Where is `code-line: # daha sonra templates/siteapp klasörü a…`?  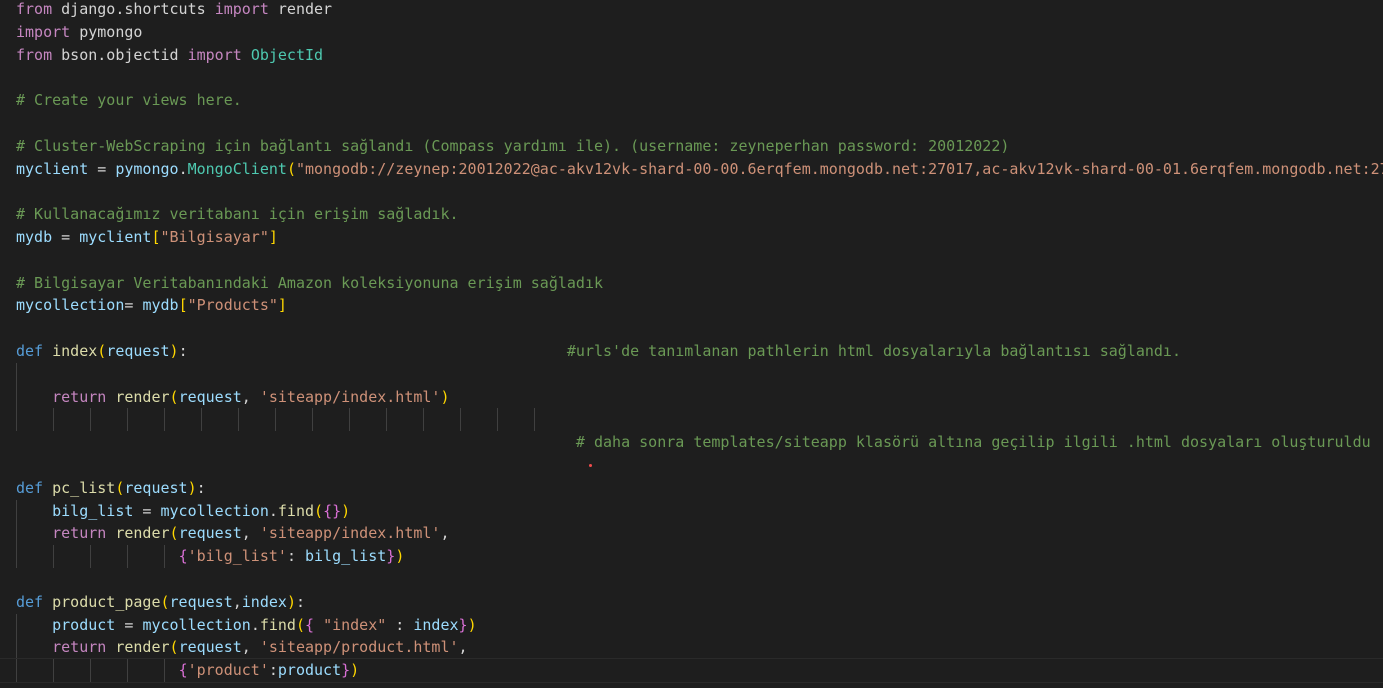 code-line: # daha sonra templates/siteapp klasörü a… is located at coordinates (699, 442).